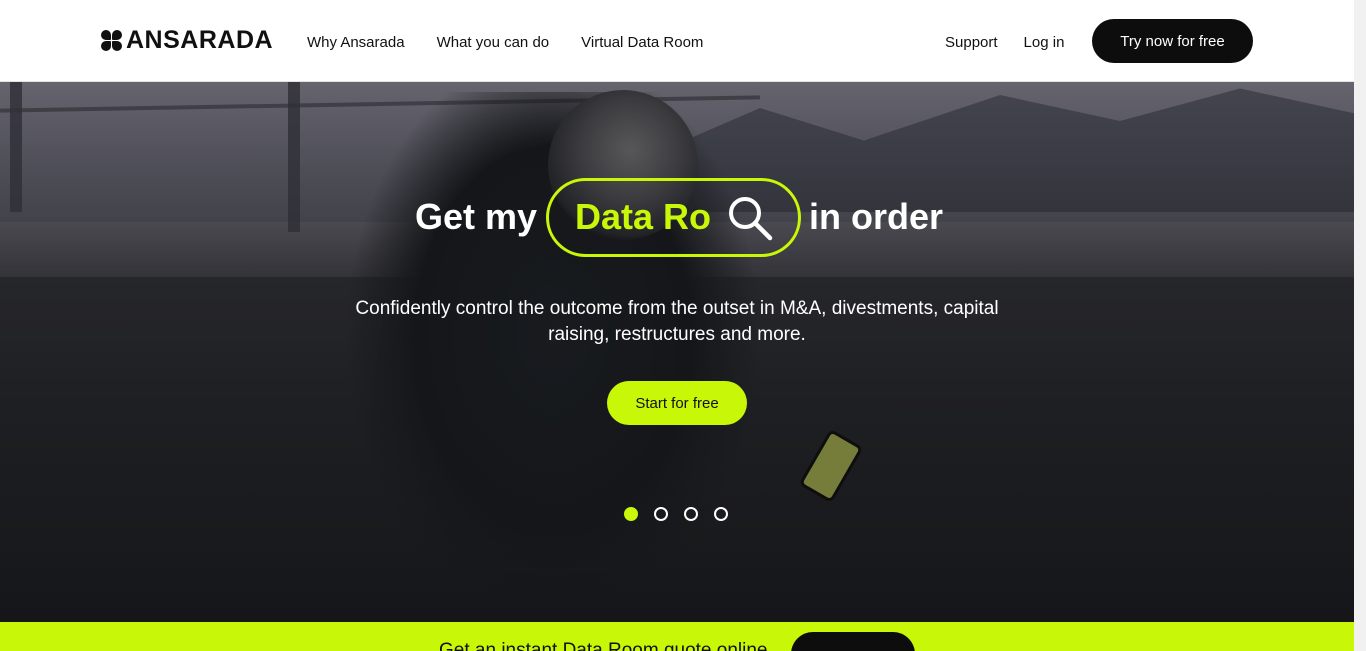  I want to click on get-quote-button: Get Quote, so click(853, 641).